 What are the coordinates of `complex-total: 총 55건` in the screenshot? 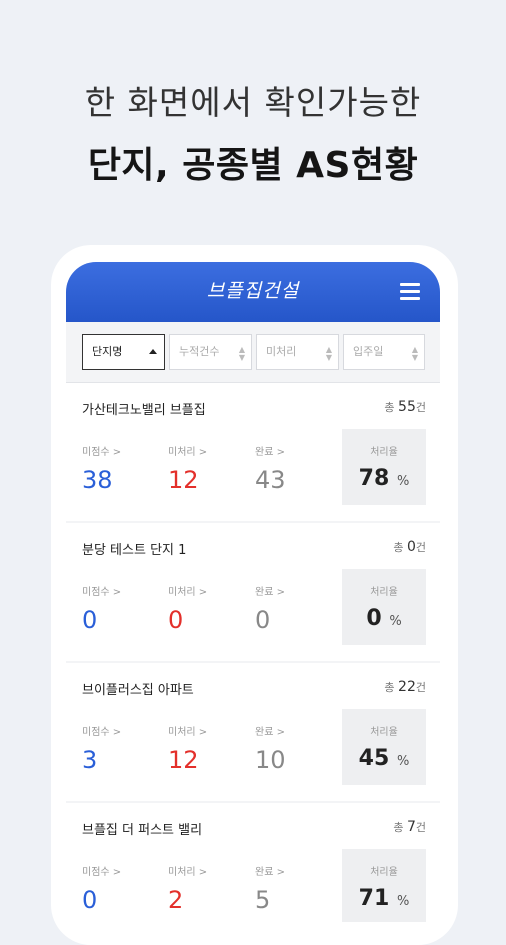 It's located at (405, 407).